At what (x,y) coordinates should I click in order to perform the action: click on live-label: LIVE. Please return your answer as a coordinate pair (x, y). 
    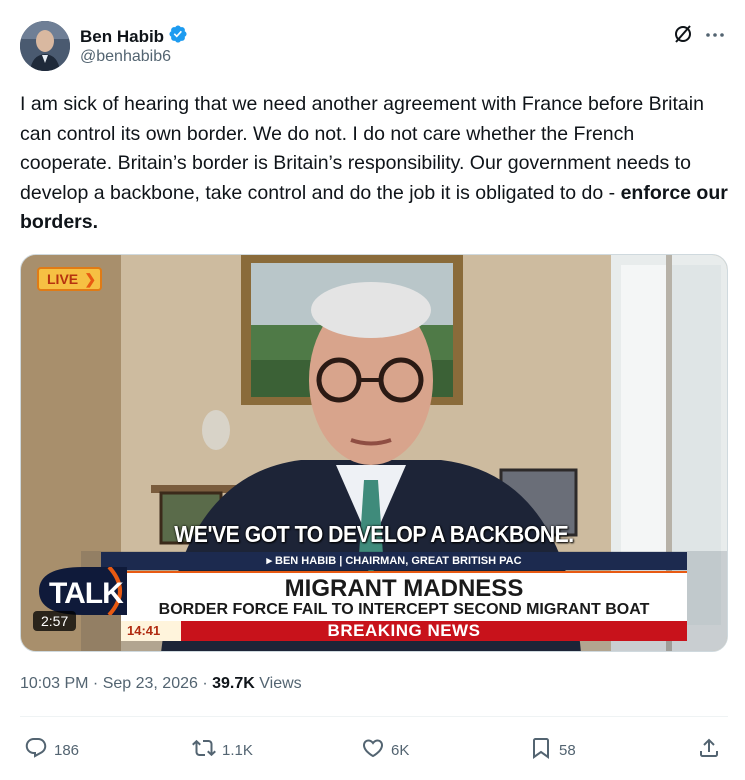
    Looking at the image, I should click on (63, 279).